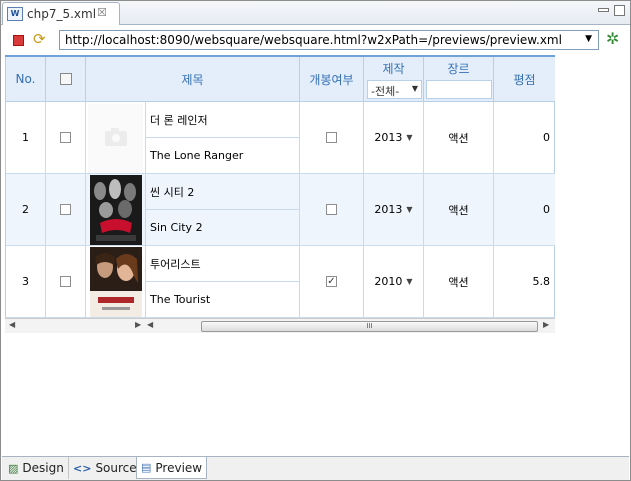 This screenshot has width=631, height=481. What do you see at coordinates (150, 324) in the screenshot?
I see `scroll-left-main-icon: ◀` at bounding box center [150, 324].